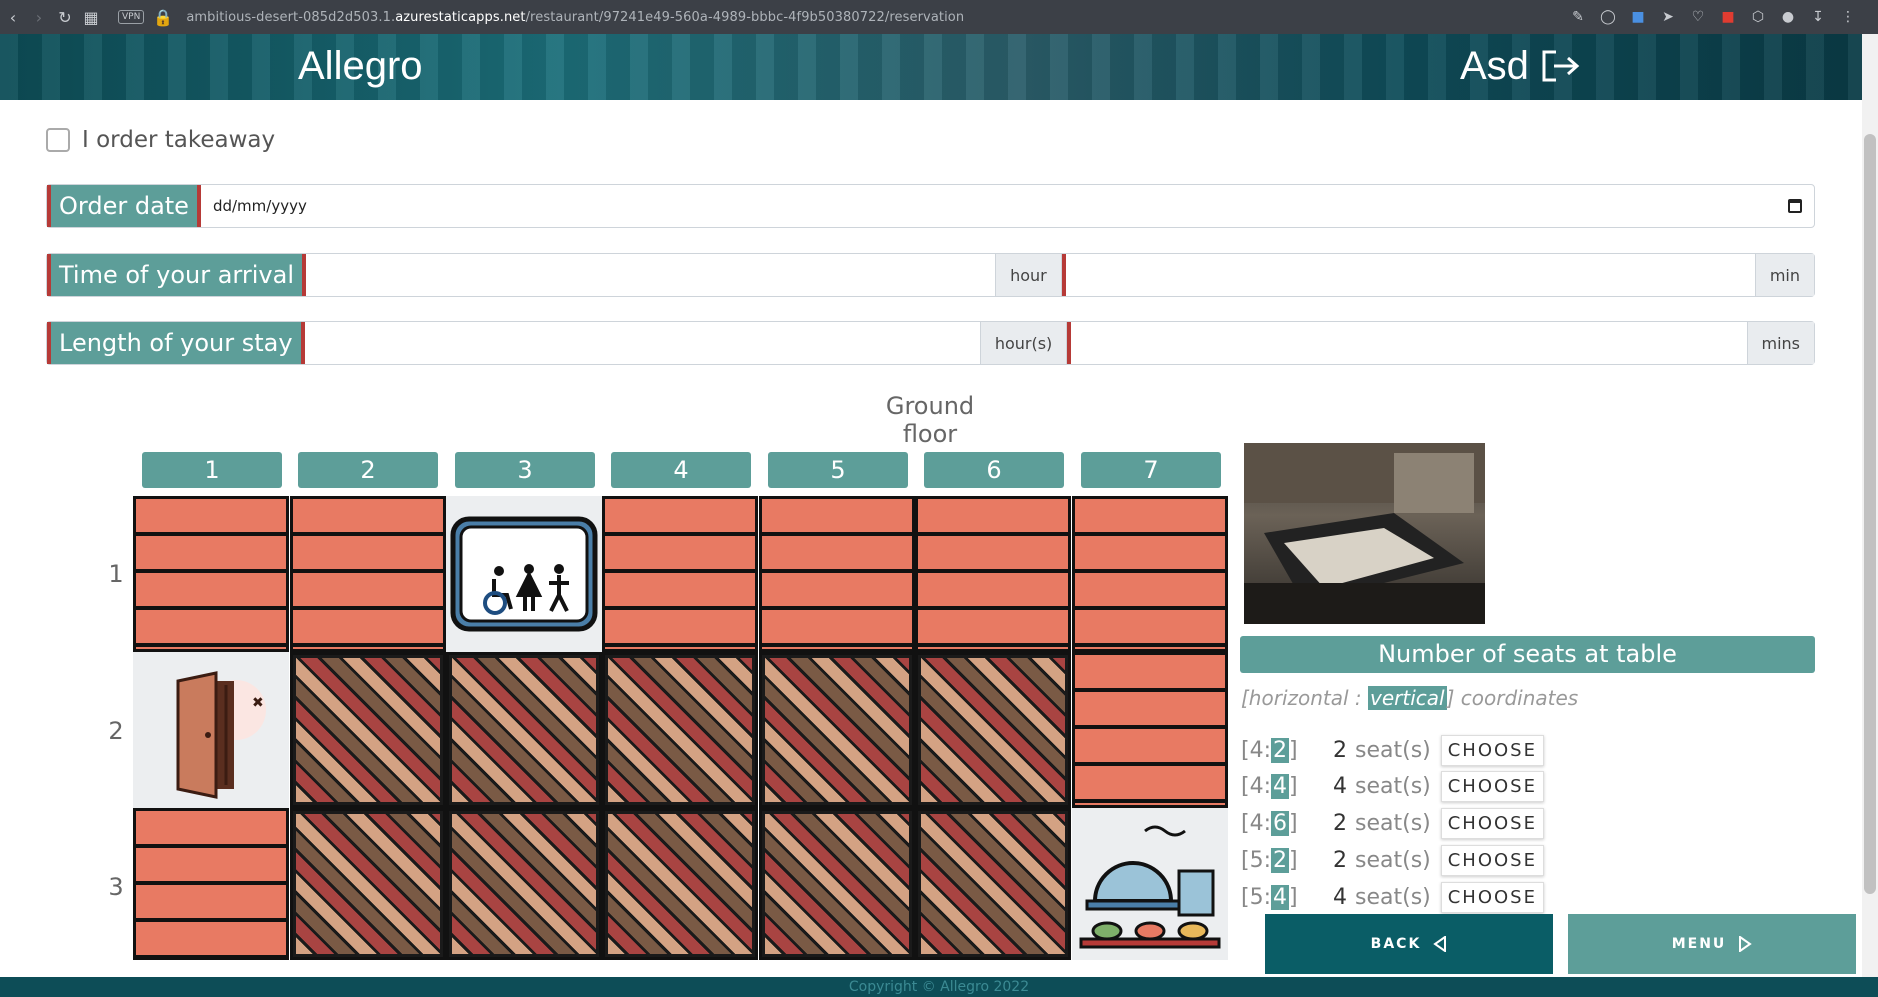 The height and width of the screenshot is (997, 1878). I want to click on table-coord: [4:4], so click(1269, 786).